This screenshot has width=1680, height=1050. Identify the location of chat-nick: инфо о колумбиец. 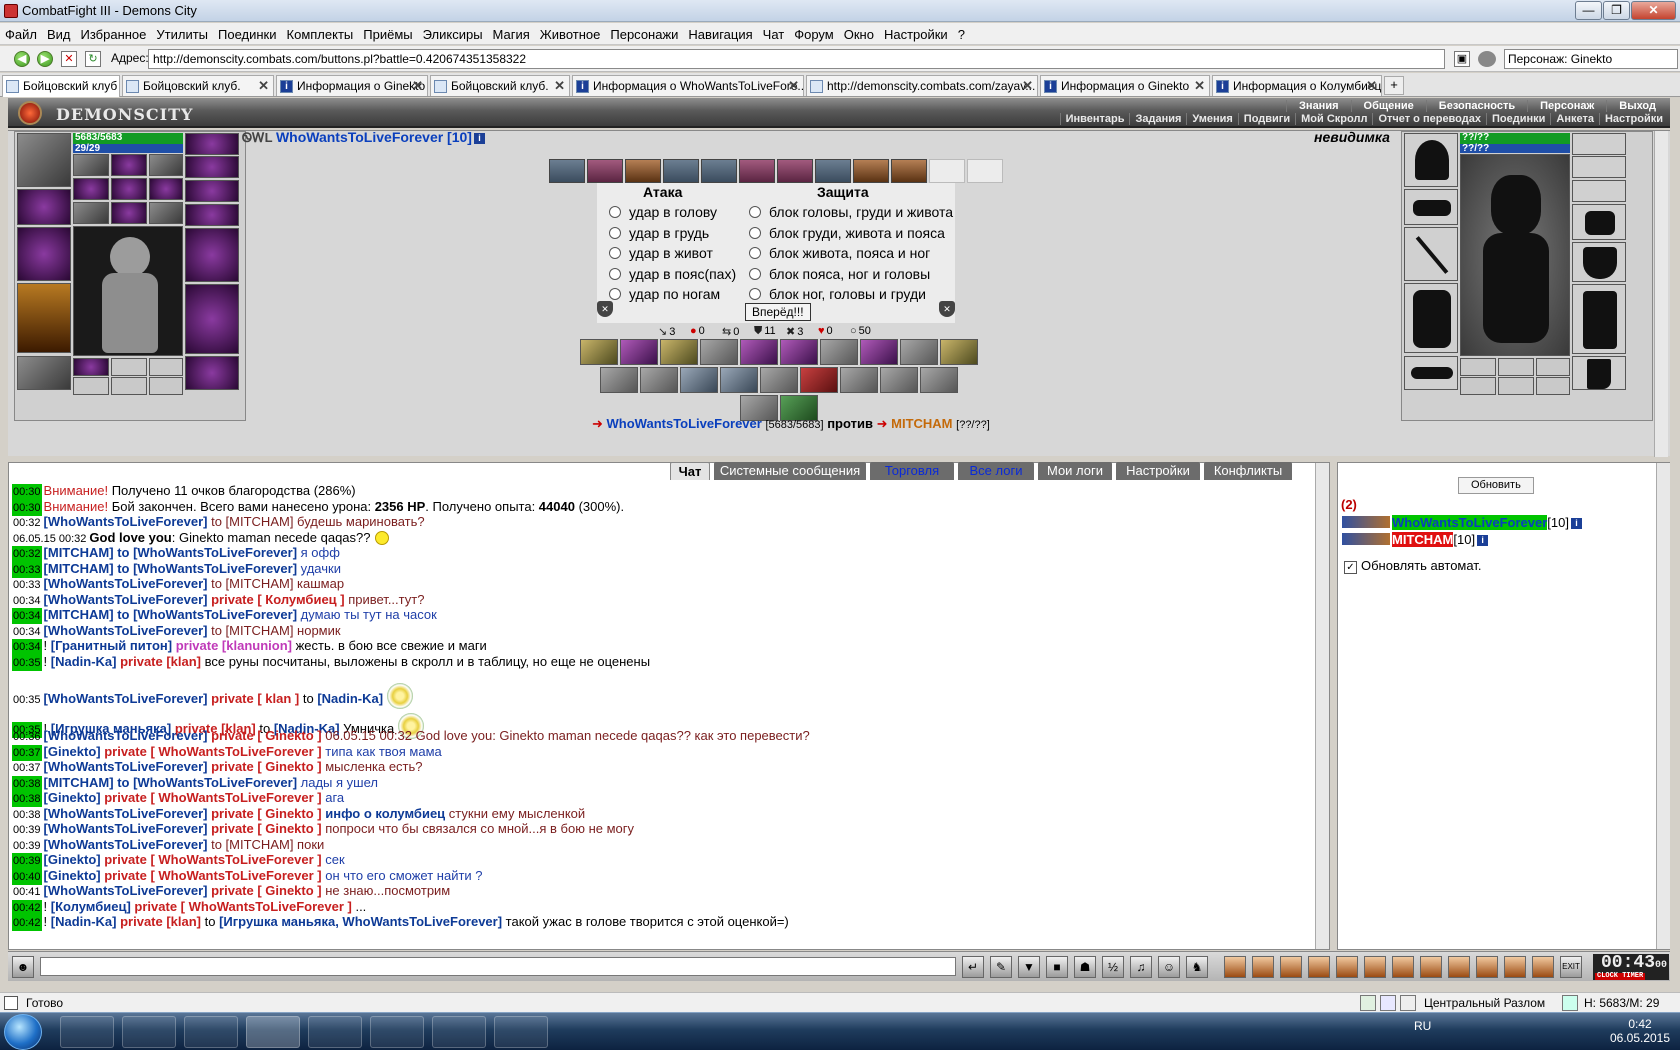
(383, 813).